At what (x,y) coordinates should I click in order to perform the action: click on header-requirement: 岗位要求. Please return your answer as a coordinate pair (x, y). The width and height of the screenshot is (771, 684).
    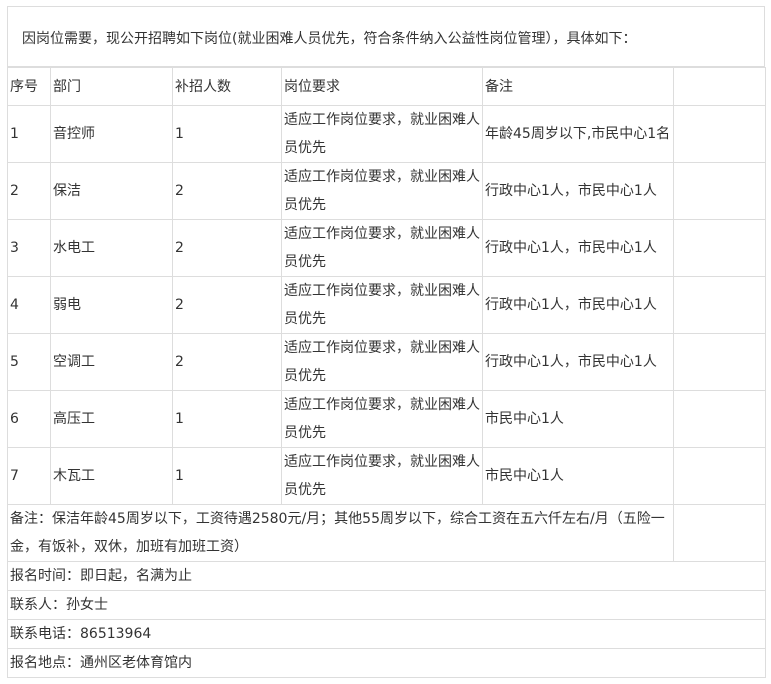
    Looking at the image, I should click on (382, 86).